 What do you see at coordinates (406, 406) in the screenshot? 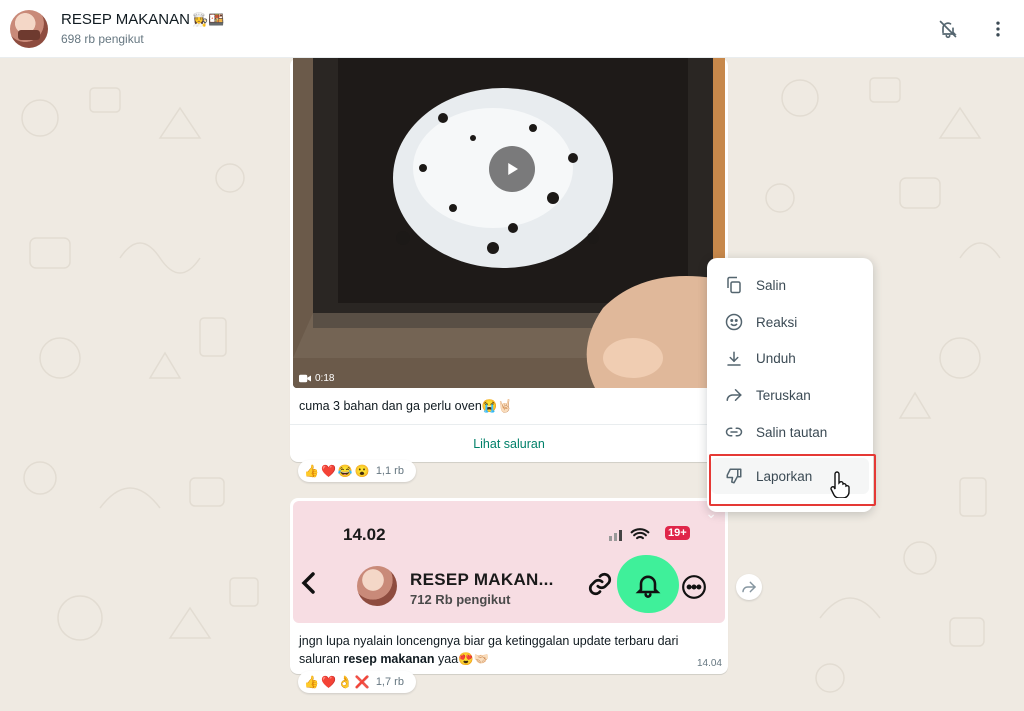
I see `message-caption: cuma 3 bahan dan ga perlu oven😭🤘🏻` at bounding box center [406, 406].